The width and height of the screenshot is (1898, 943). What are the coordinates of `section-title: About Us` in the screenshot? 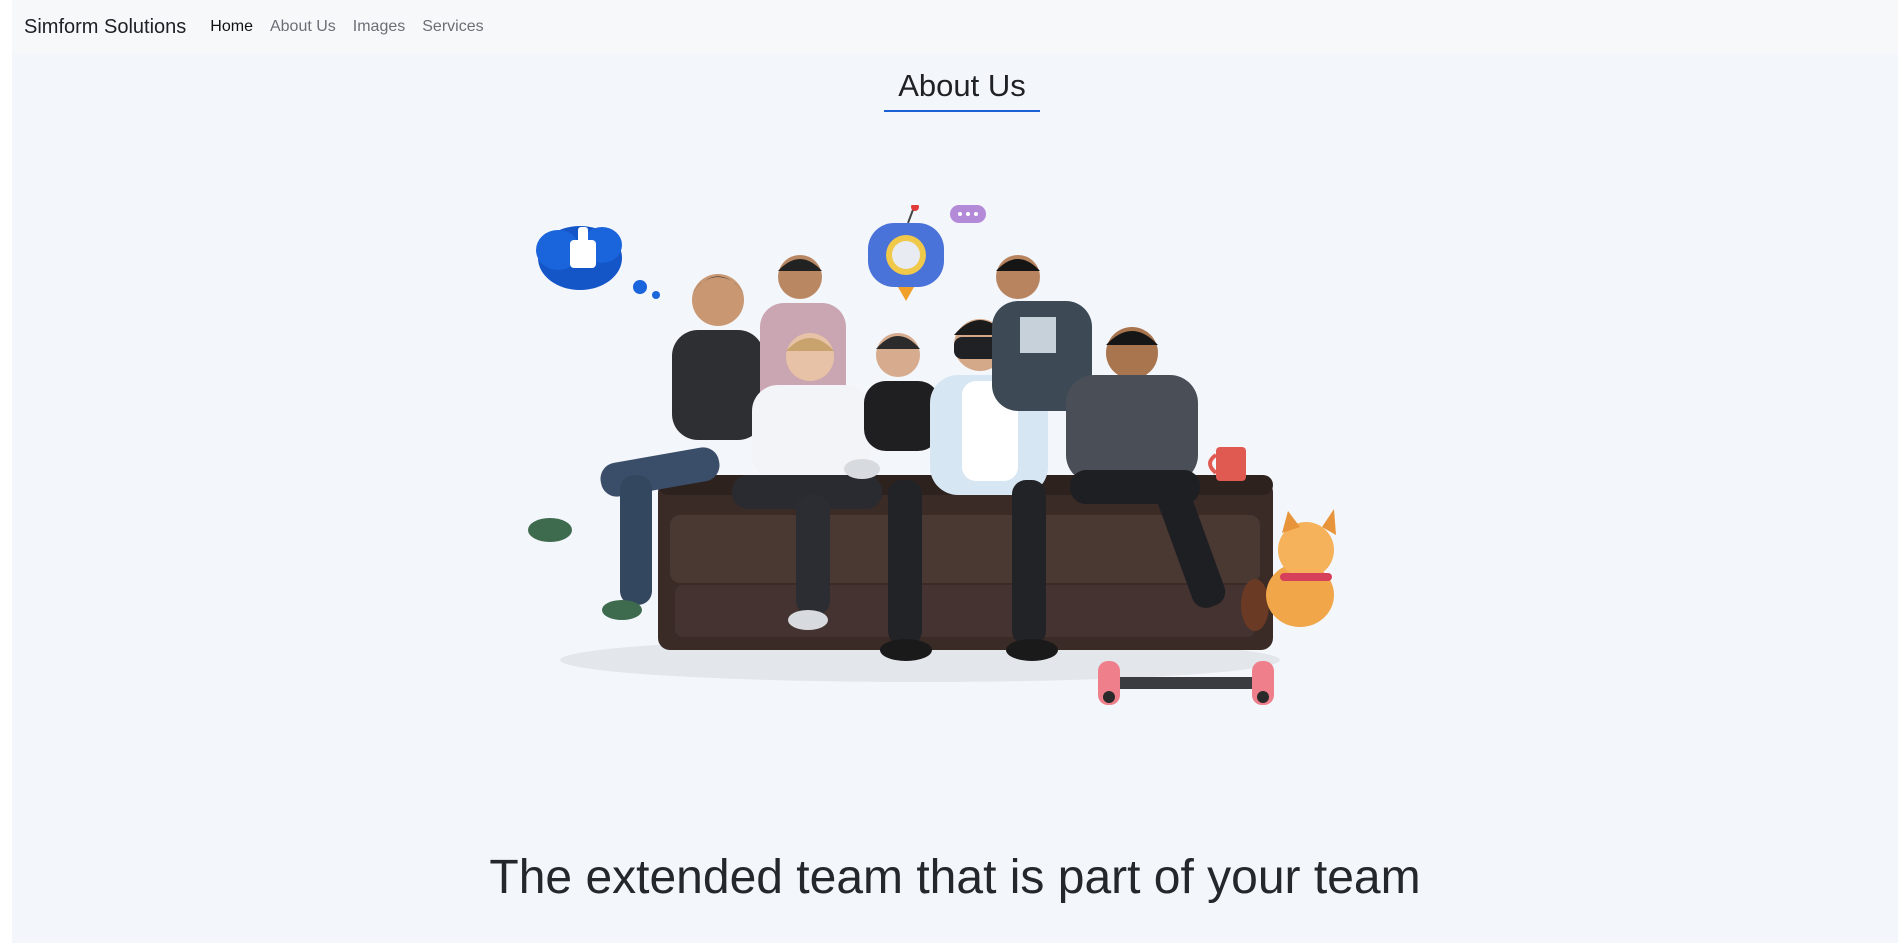 It's located at (962, 85).